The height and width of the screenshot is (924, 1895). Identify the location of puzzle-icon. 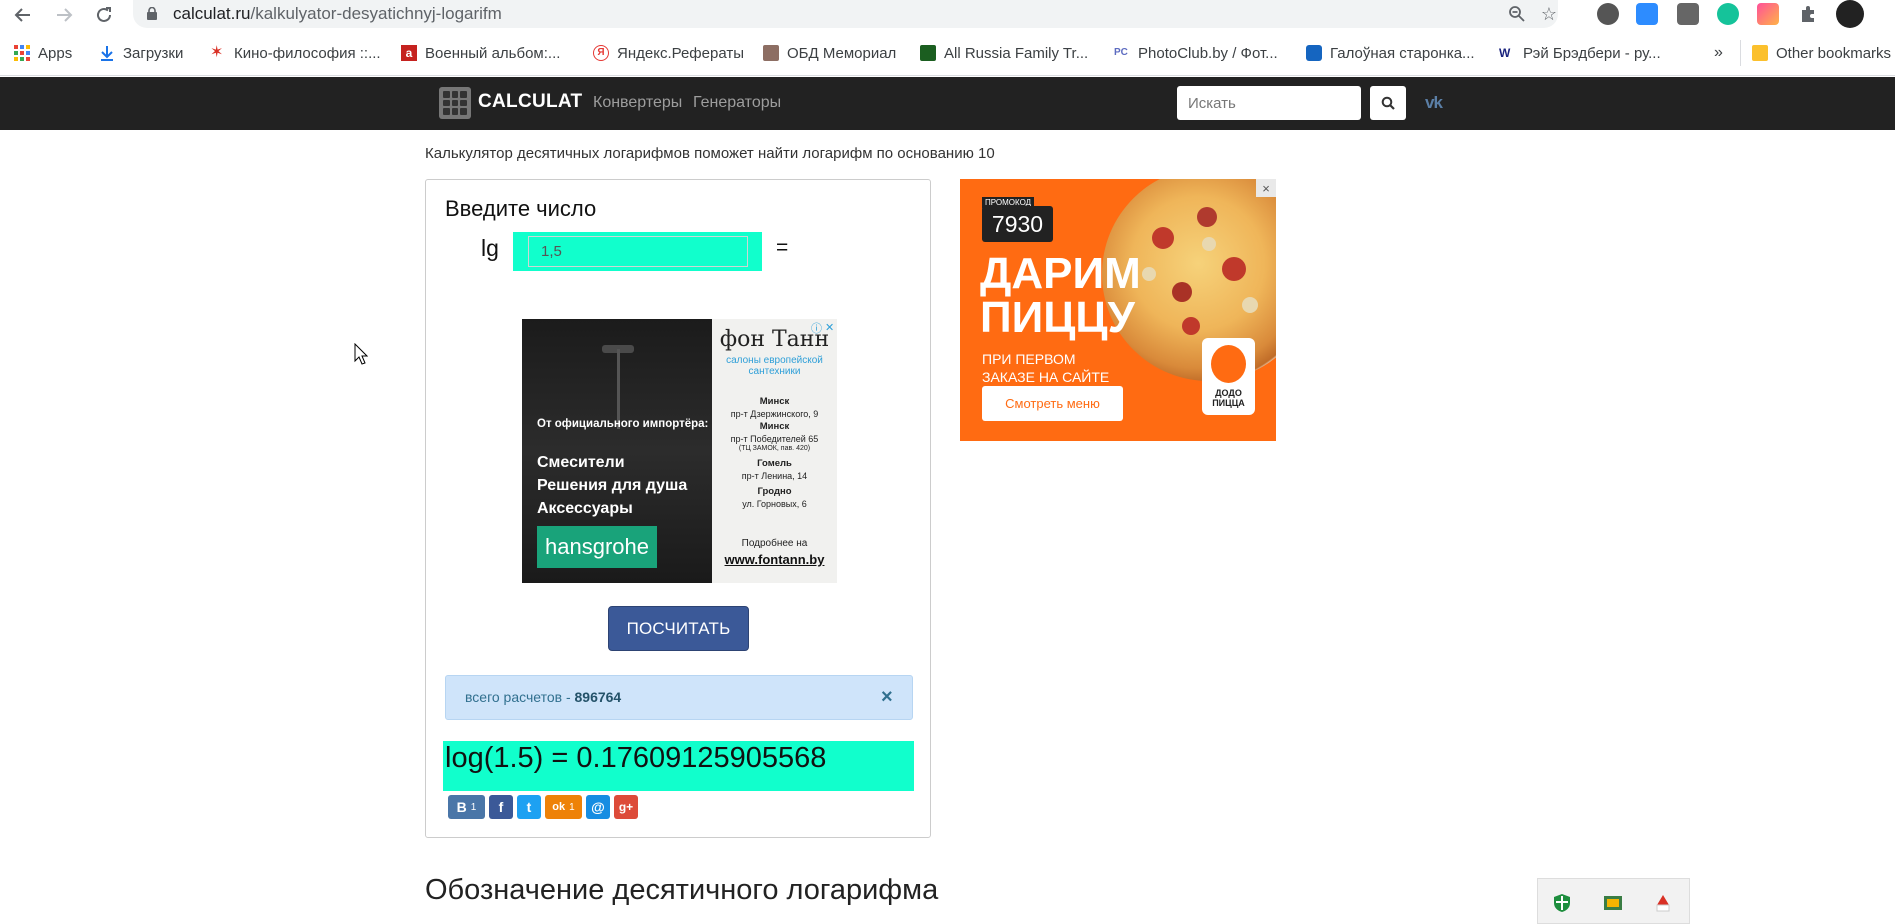
(1808, 14).